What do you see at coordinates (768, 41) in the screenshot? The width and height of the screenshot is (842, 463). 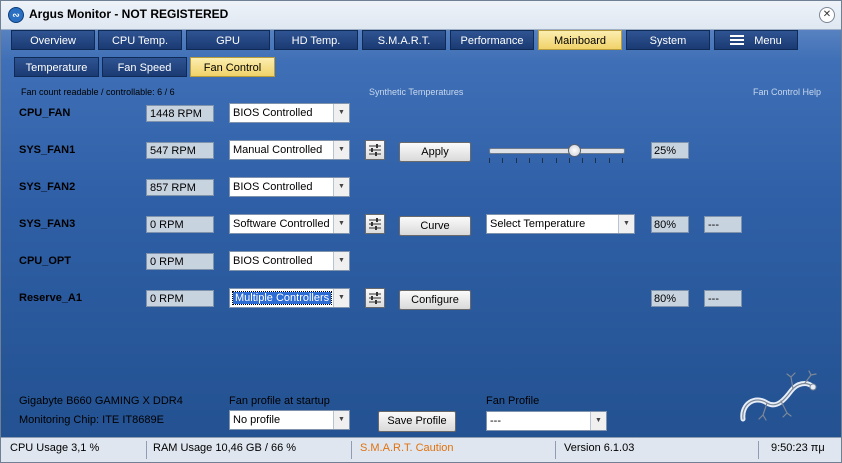 I see `menu-label: Menu` at bounding box center [768, 41].